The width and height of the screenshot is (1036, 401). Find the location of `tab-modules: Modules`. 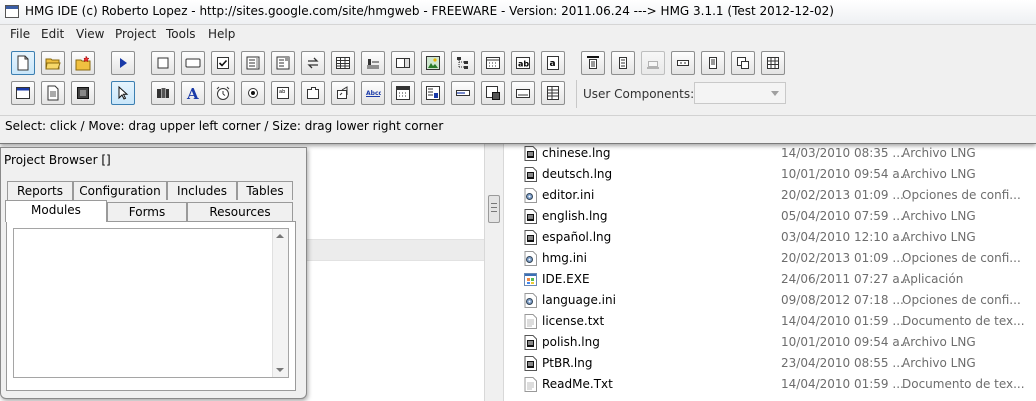

tab-modules: Modules is located at coordinates (56, 211).